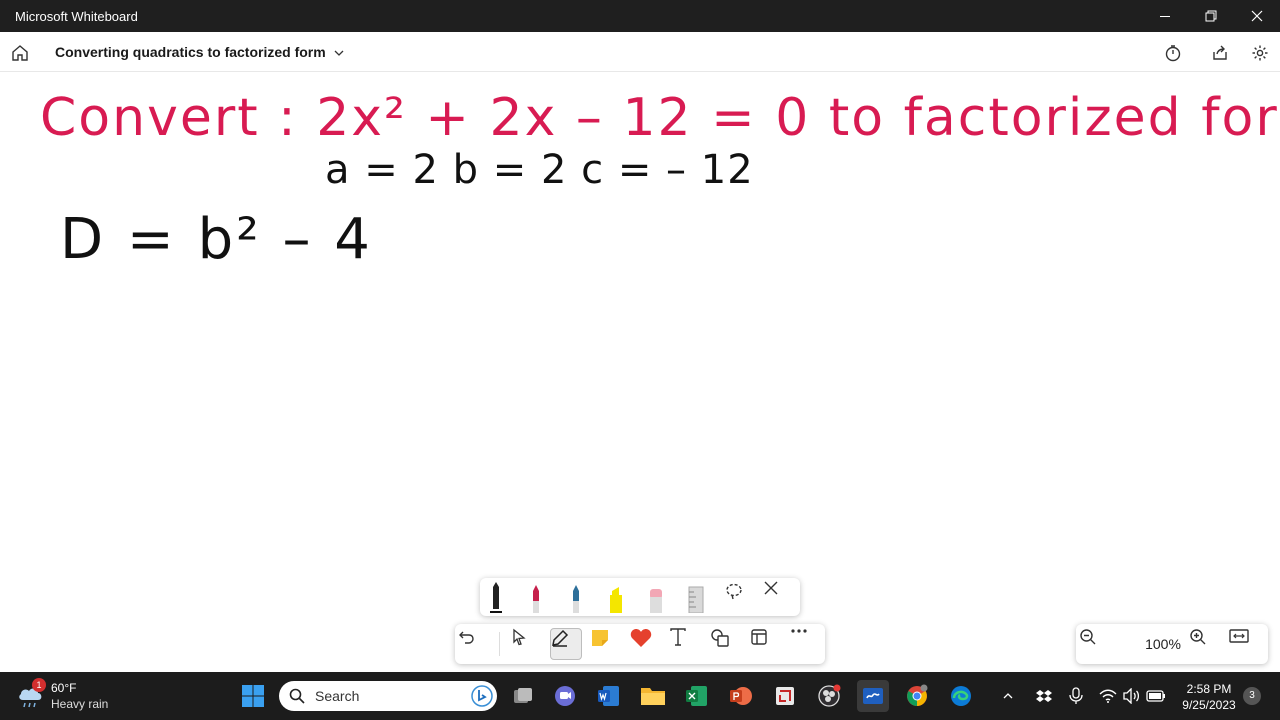 The height and width of the screenshot is (720, 1280). What do you see at coordinates (917, 696) in the screenshot?
I see `chrome-app` at bounding box center [917, 696].